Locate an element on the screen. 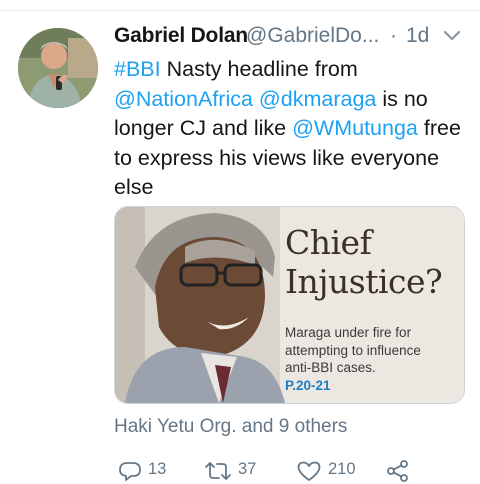 The image size is (480, 484). share-icon is located at coordinates (397, 471).